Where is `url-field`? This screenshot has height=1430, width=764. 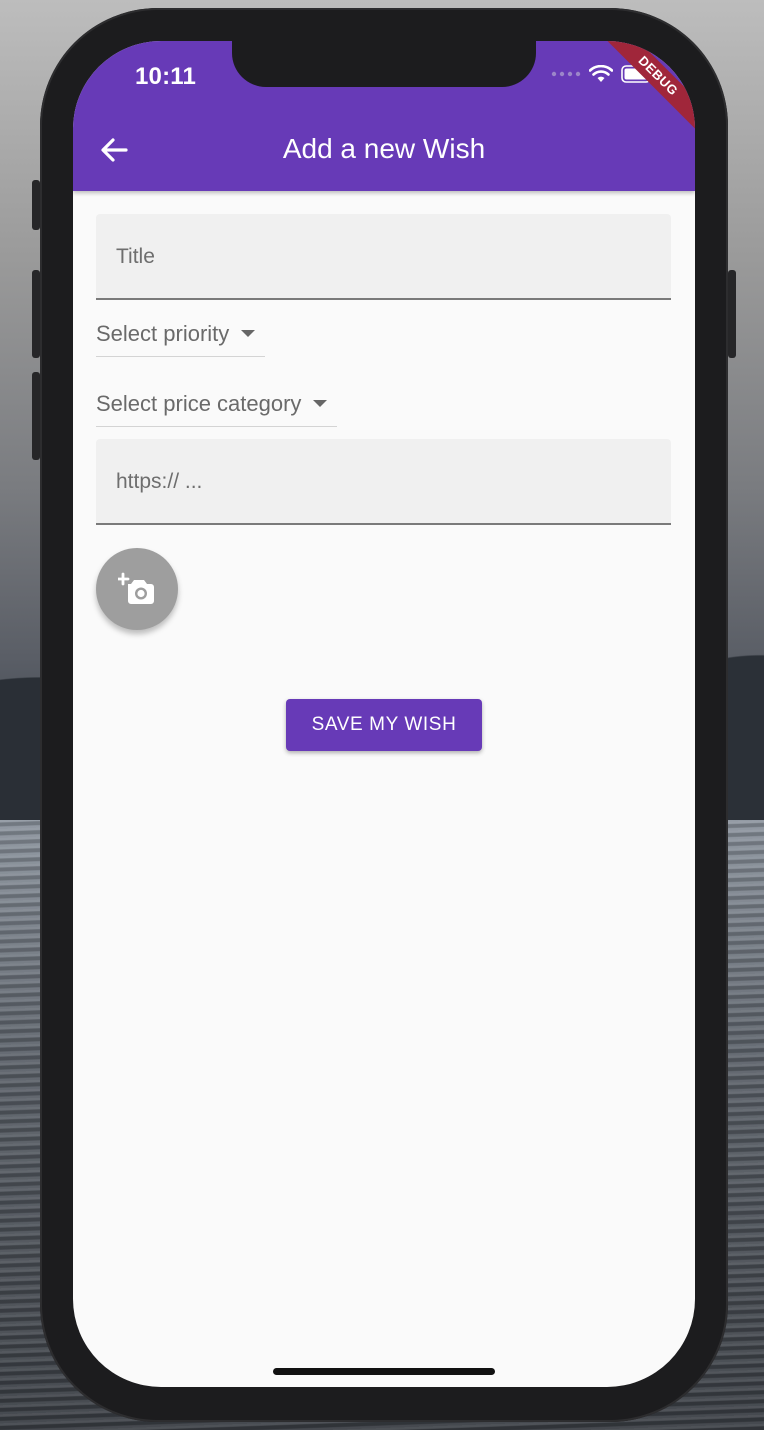
url-field is located at coordinates (383, 482).